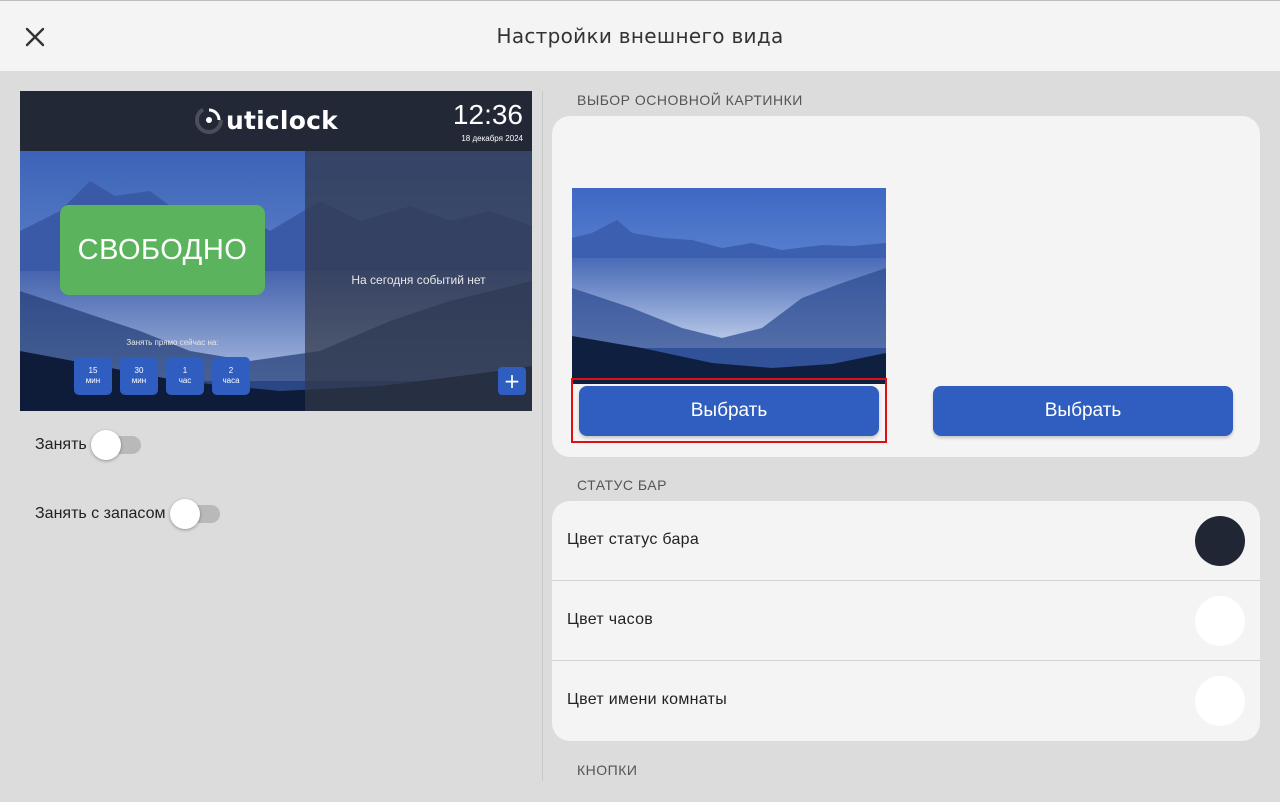  I want to click on background-thumbnail, so click(729, 286).